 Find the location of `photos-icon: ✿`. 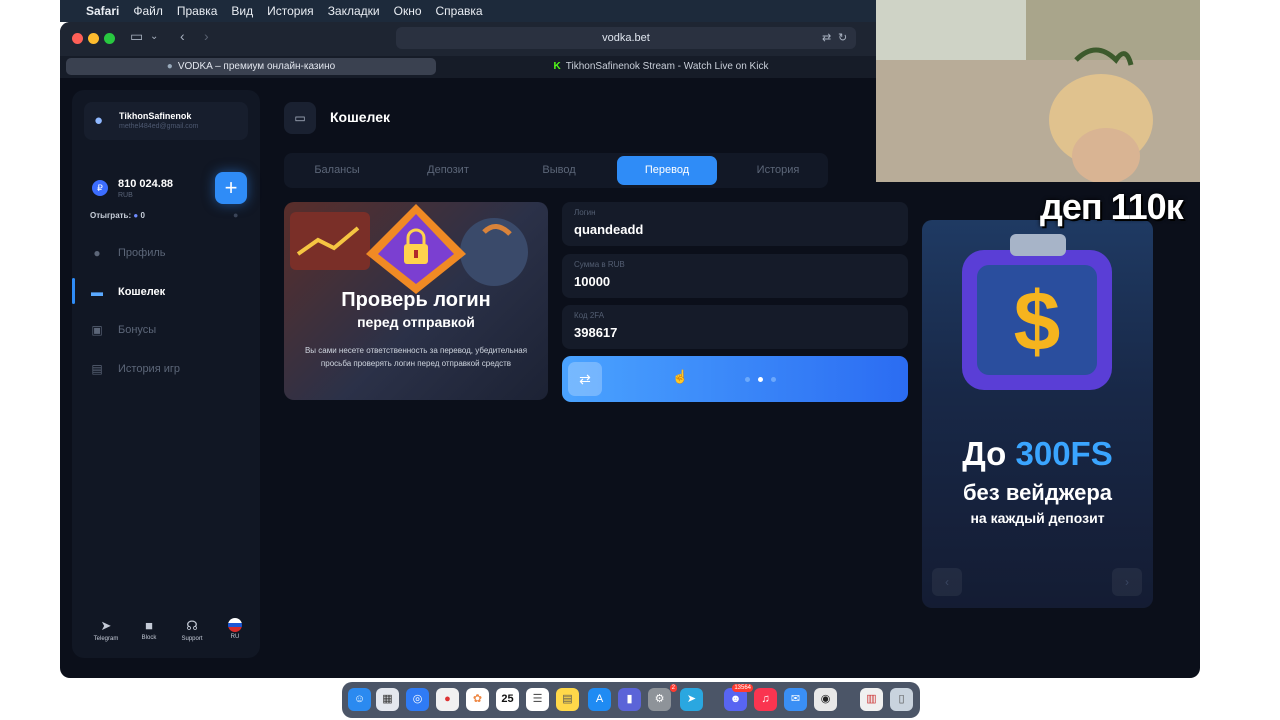

photos-icon: ✿ is located at coordinates (477, 699).